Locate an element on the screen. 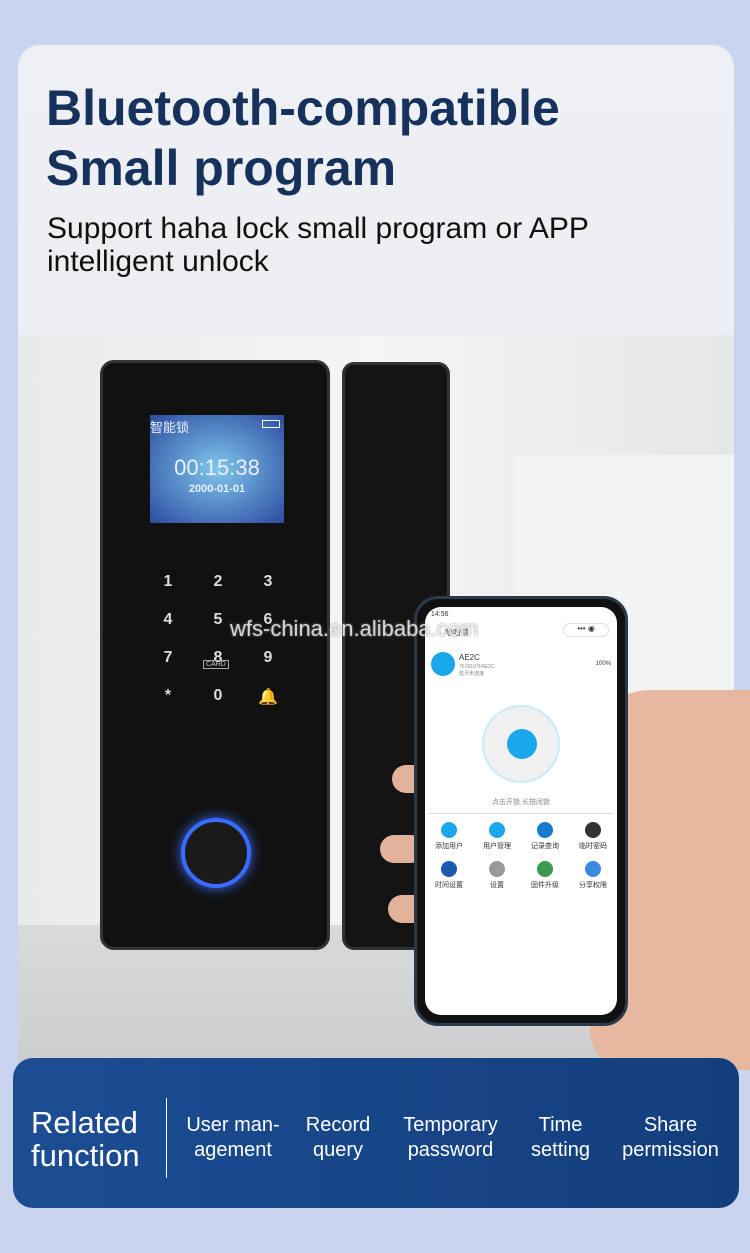 This screenshot has width=750, height=1253. lock-display-label: 智能锁 is located at coordinates (170, 427).